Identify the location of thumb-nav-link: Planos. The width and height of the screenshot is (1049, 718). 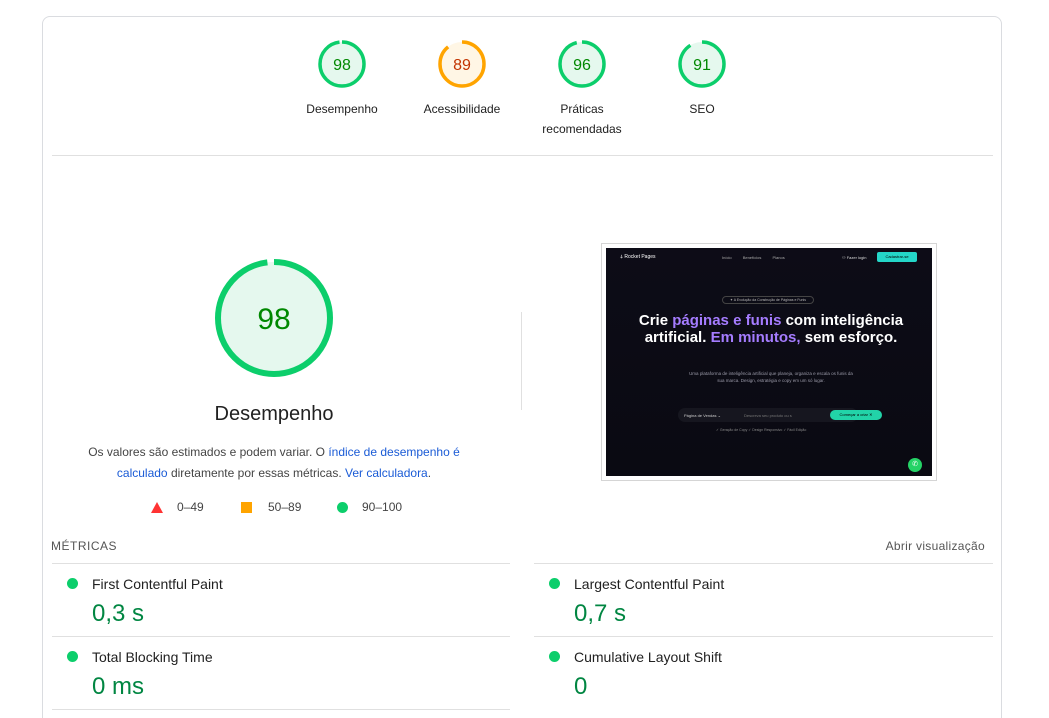
(778, 257).